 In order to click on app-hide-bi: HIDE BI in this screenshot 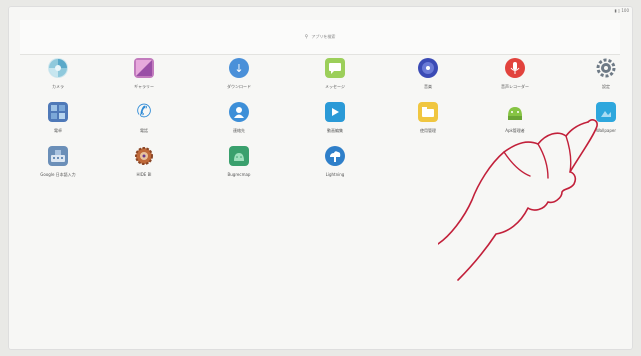, I will do `click(144, 161)`.